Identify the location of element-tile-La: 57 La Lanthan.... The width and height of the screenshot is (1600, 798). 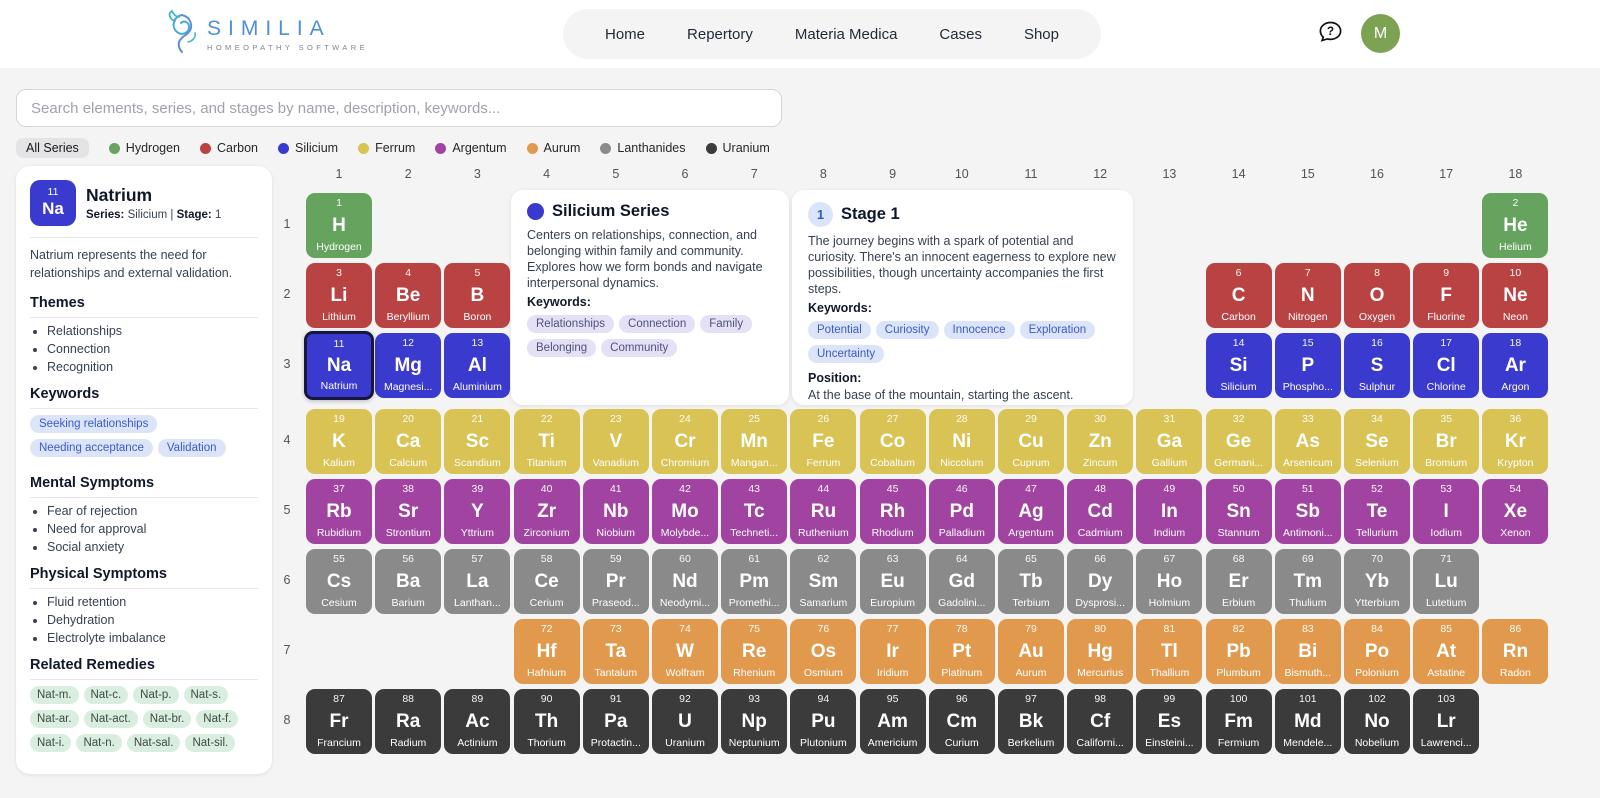
(477, 581).